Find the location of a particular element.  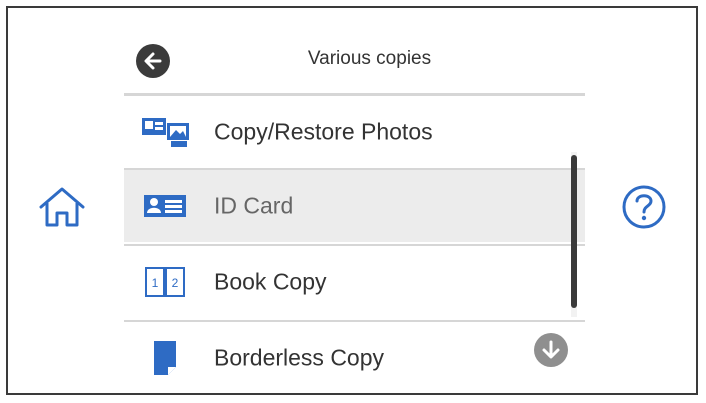

home-icon is located at coordinates (62, 207).